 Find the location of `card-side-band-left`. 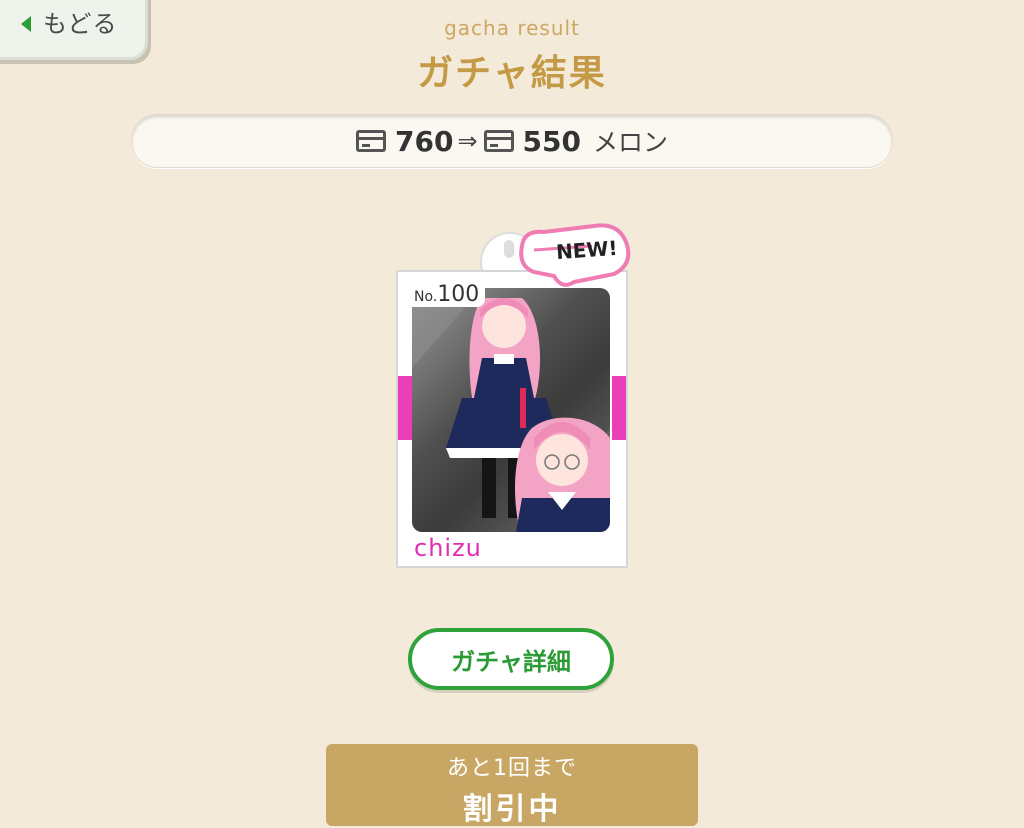

card-side-band-left is located at coordinates (405, 408).